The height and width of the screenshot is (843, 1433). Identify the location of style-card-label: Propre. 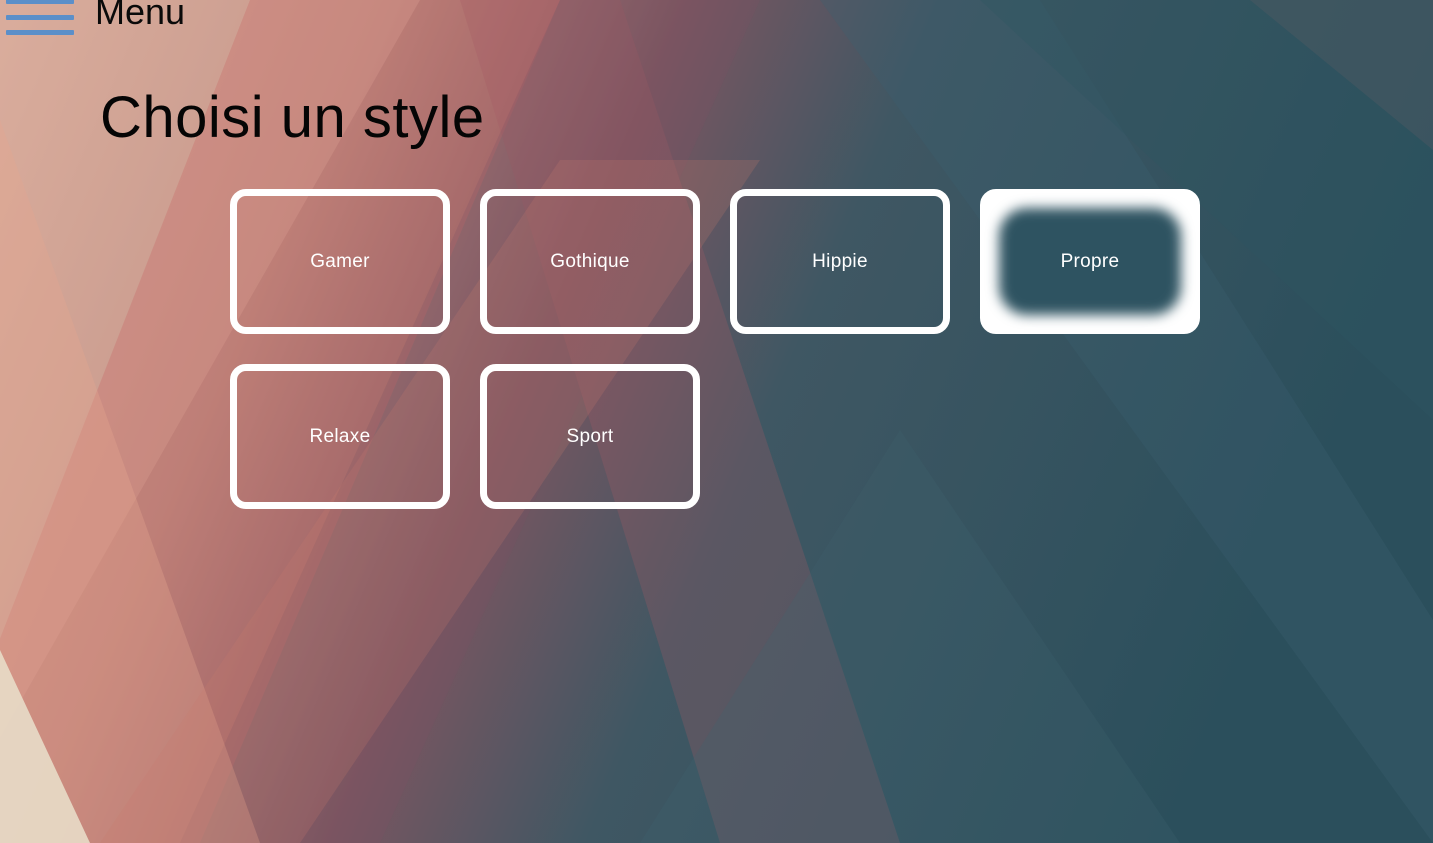
(1090, 261).